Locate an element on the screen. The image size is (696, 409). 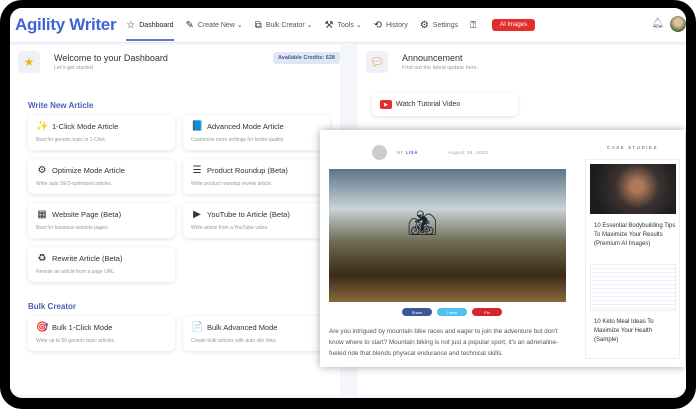
card-title-row: ▶ YouTube to Article (Beta) is located at coordinates (256, 214).